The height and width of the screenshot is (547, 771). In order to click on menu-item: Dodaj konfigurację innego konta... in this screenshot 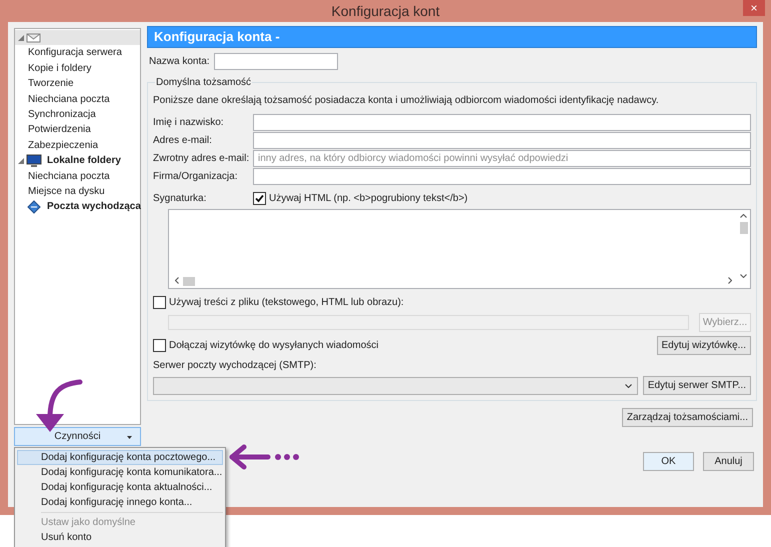, I will do `click(120, 502)`.